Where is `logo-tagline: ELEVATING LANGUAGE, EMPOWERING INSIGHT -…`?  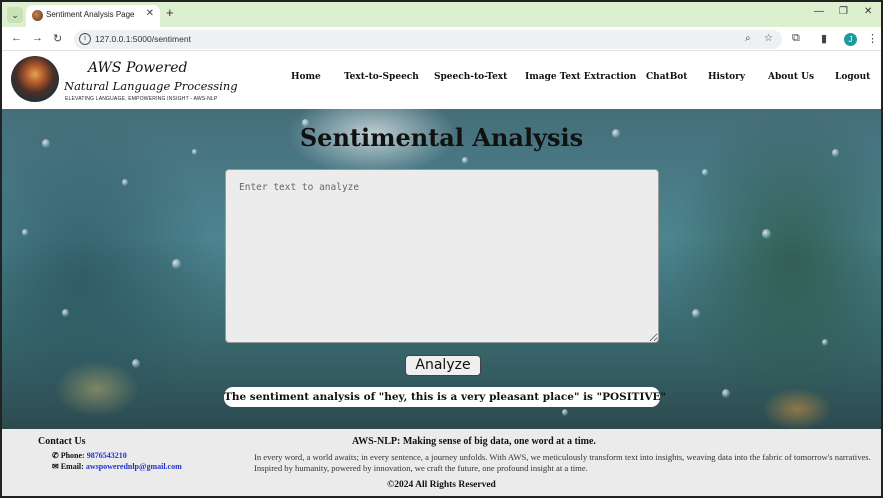 logo-tagline: ELEVATING LANGUAGE, EMPOWERING INSIGHT -… is located at coordinates (141, 99).